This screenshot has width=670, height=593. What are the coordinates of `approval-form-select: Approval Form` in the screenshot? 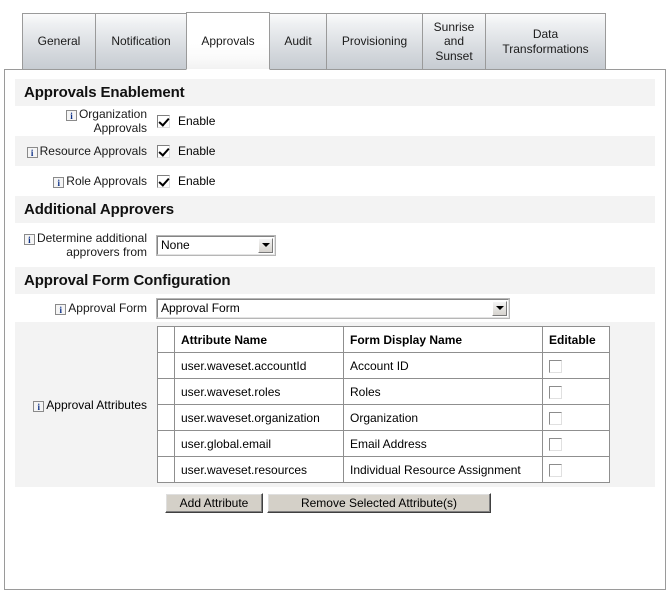 It's located at (333, 308).